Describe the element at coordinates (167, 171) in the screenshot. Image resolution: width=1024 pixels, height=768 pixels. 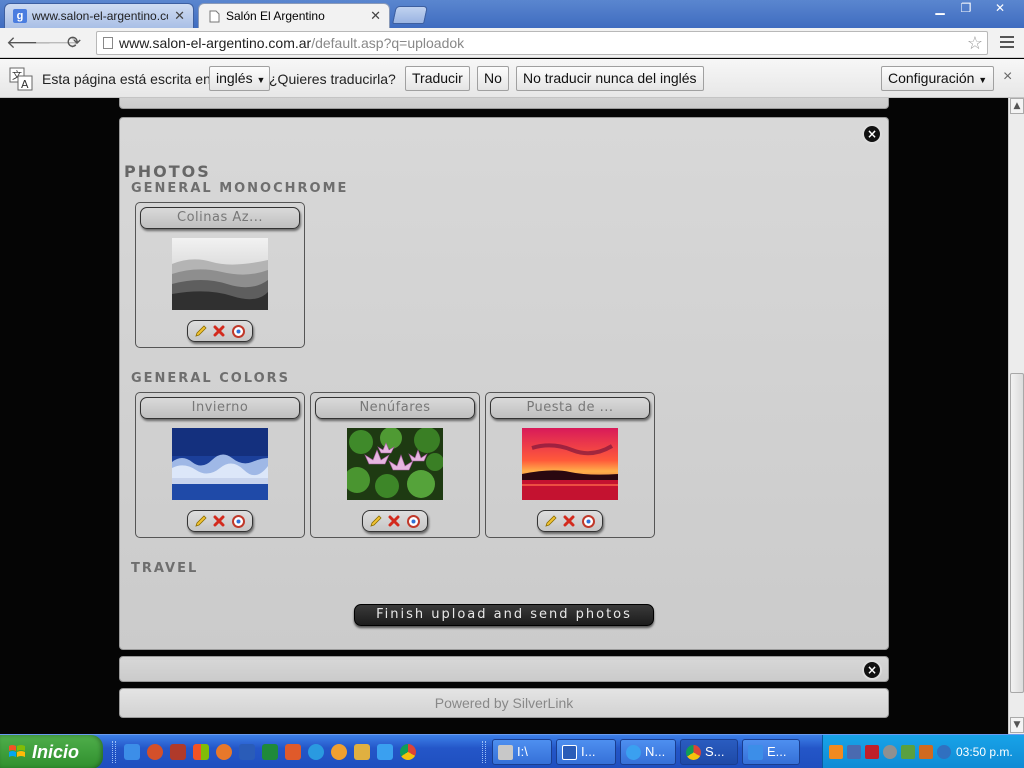
I see `section-title: PHOTOS` at that location.